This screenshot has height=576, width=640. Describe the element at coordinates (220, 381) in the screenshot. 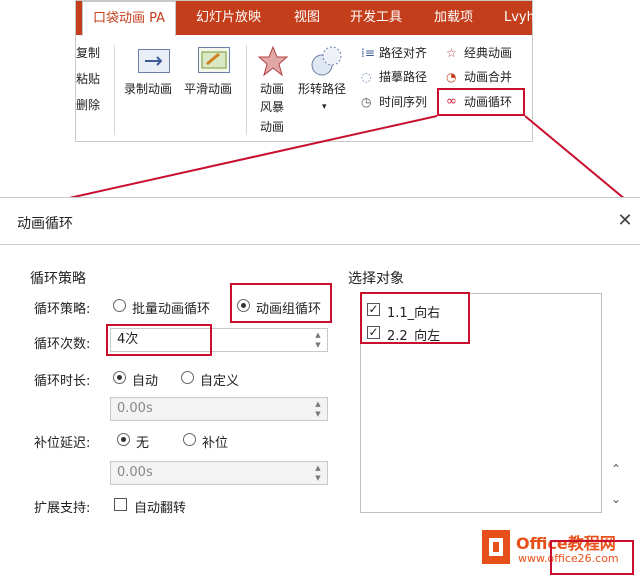

I see `duration-custom-label: 自定义` at that location.